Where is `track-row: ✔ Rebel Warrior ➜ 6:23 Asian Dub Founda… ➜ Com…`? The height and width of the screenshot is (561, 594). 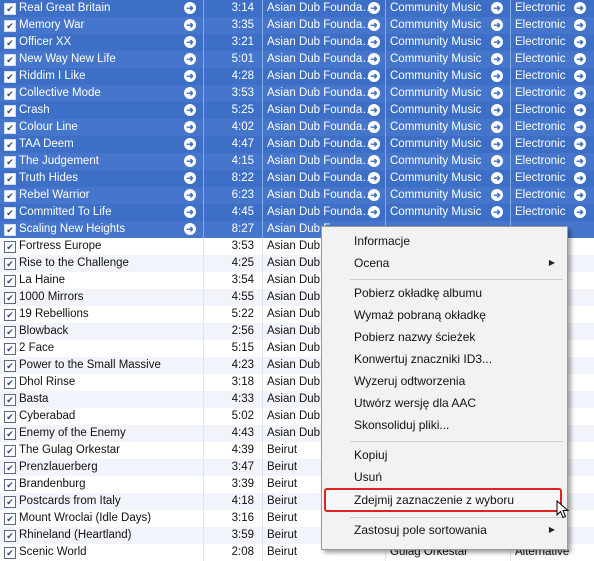
track-row: ✔ Rebel Warrior ➜ 6:23 Asian Dub Founda… ➜ Com… is located at coordinates (297, 195).